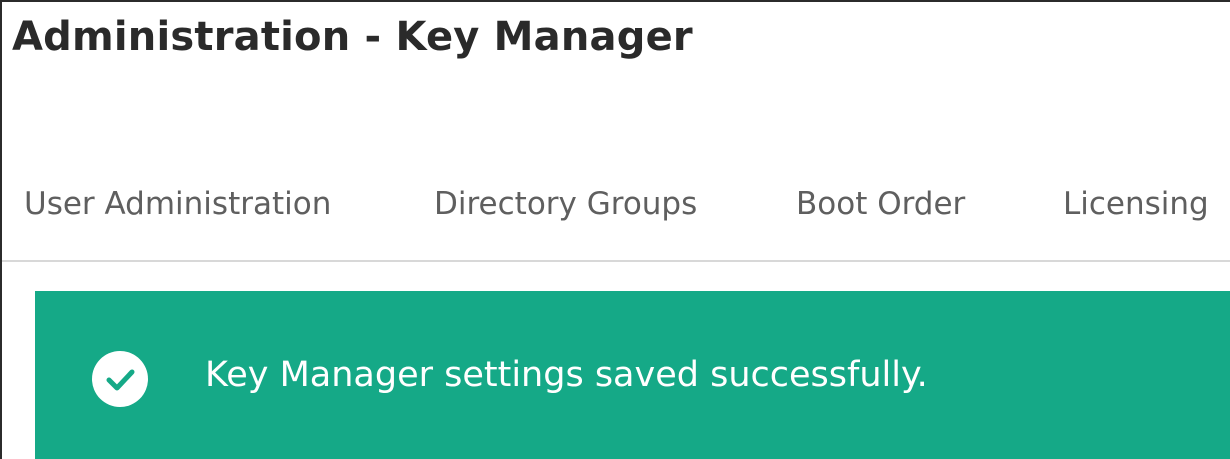  What do you see at coordinates (880, 204) in the screenshot?
I see `tab-boot-order: Boot Order` at bounding box center [880, 204].